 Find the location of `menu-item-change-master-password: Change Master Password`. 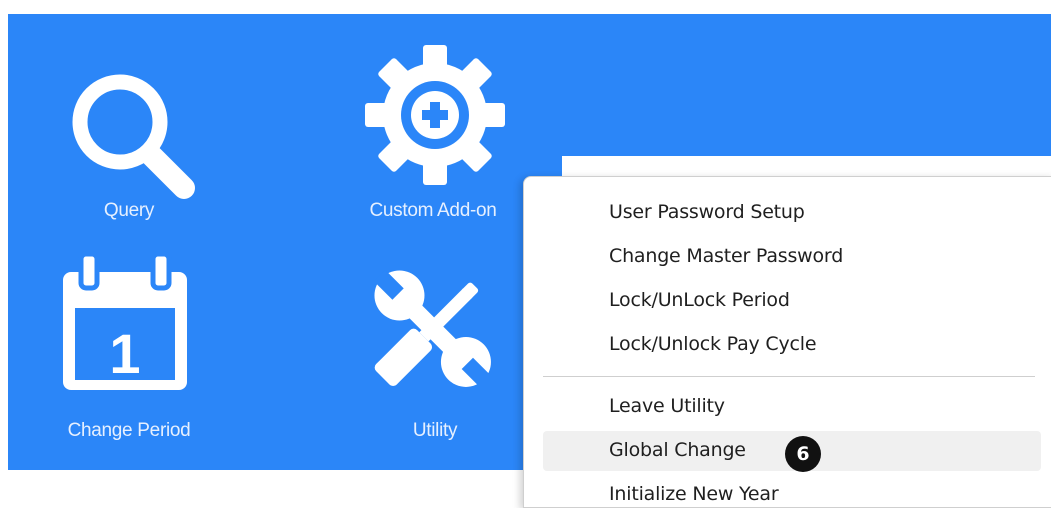

menu-item-change-master-password: Change Master Password is located at coordinates (792, 257).